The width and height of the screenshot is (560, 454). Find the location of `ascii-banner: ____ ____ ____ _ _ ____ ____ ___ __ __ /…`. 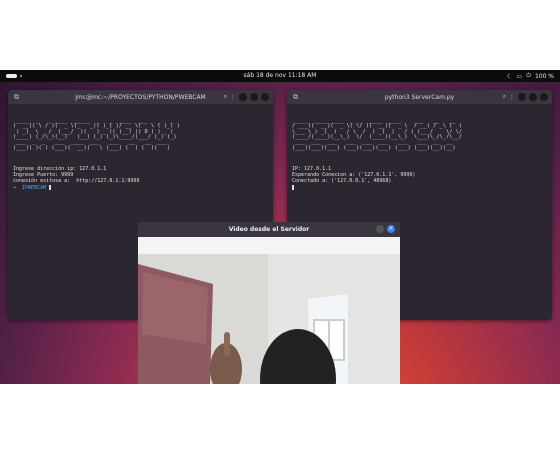

ascii-banner: ____ ____ ____ _ _ ____ ____ ___ __ __ /… is located at coordinates (377, 134).